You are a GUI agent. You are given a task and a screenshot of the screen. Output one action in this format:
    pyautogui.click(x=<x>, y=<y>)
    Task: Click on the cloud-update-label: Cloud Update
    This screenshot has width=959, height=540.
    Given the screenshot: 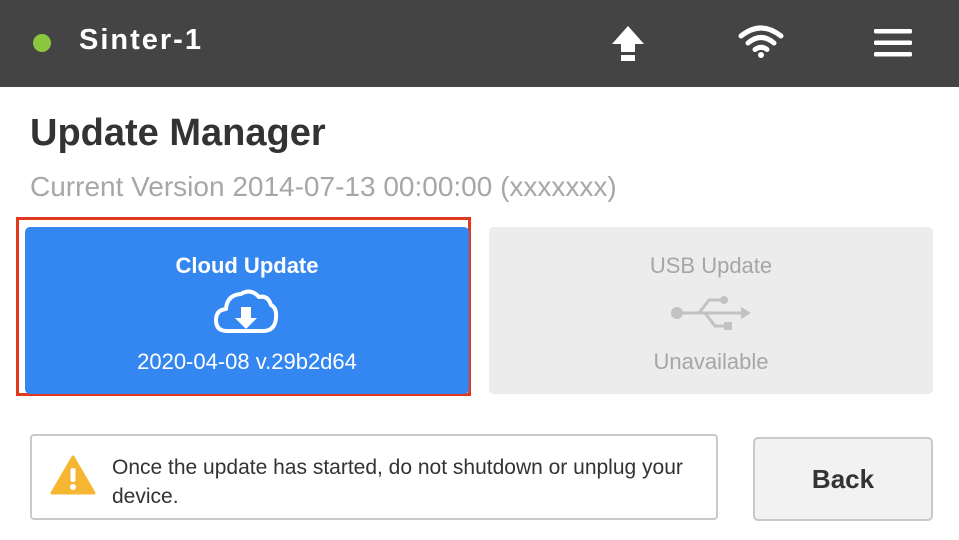 What is the action you would take?
    pyautogui.click(x=247, y=265)
    